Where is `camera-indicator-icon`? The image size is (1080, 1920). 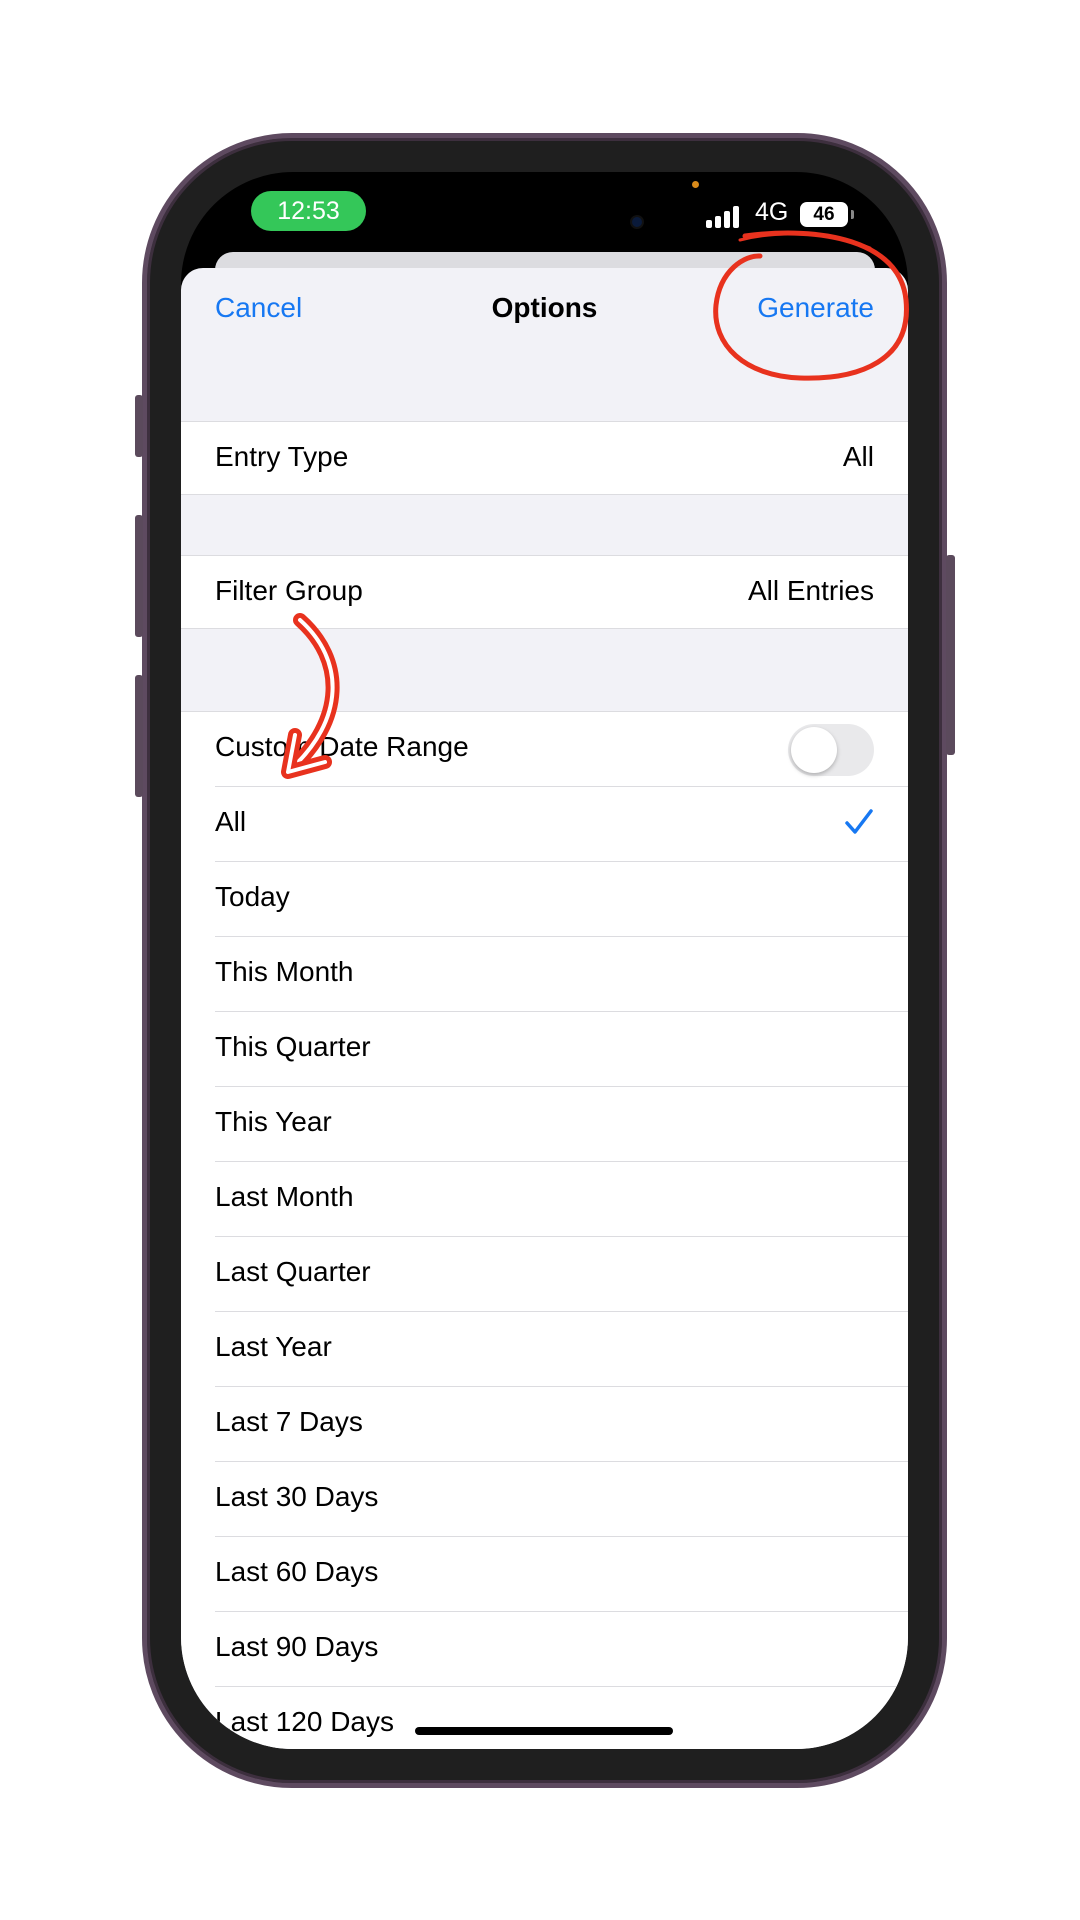 camera-indicator-icon is located at coordinates (695, 184).